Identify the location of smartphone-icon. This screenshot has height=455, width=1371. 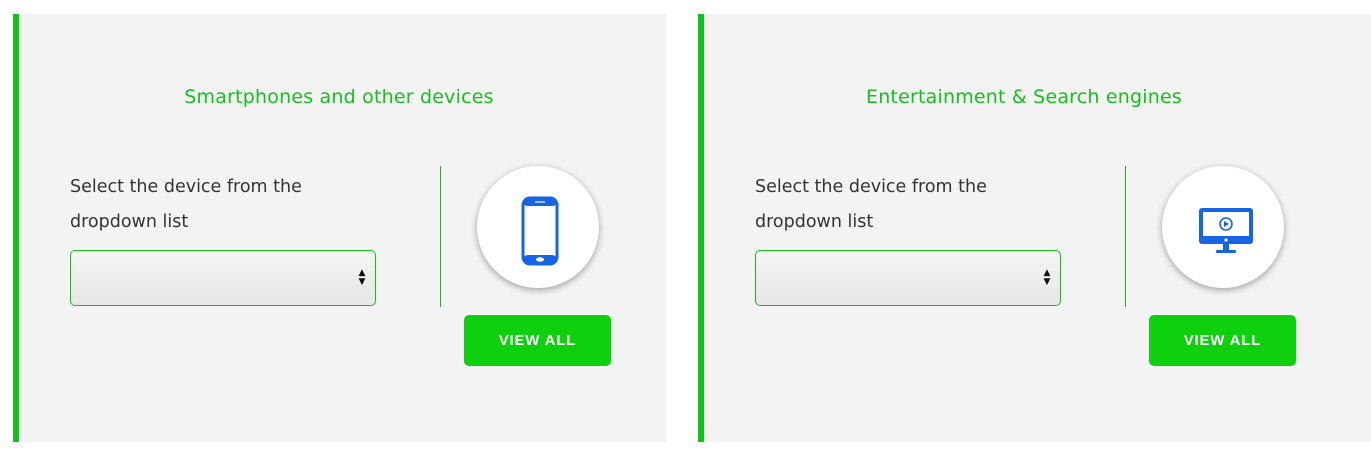
(540, 231).